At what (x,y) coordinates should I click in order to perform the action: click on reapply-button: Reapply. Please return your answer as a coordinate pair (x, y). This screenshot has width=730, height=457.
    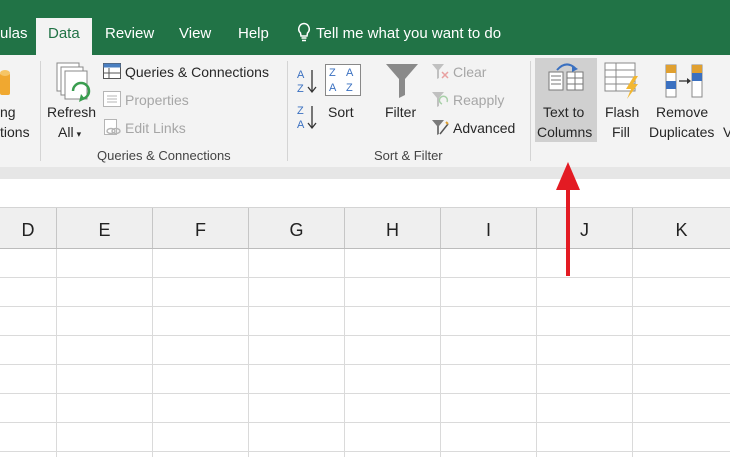
    Looking at the image, I should click on (478, 100).